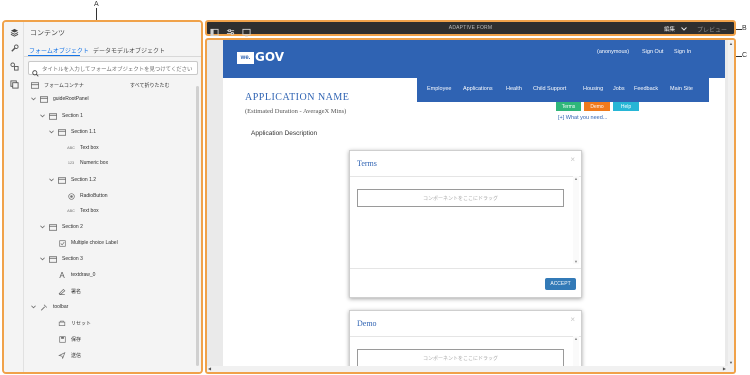 The image size is (750, 375). What do you see at coordinates (296, 111) in the screenshot?
I see `estimated-duration: (Estimated Duration - AverageX Mins)` at bounding box center [296, 111].